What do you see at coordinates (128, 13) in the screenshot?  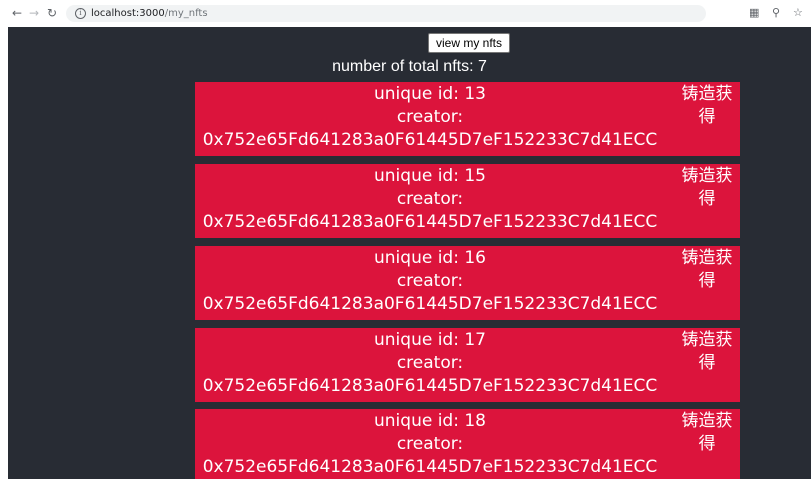 I see `url-host: localhost:3000` at bounding box center [128, 13].